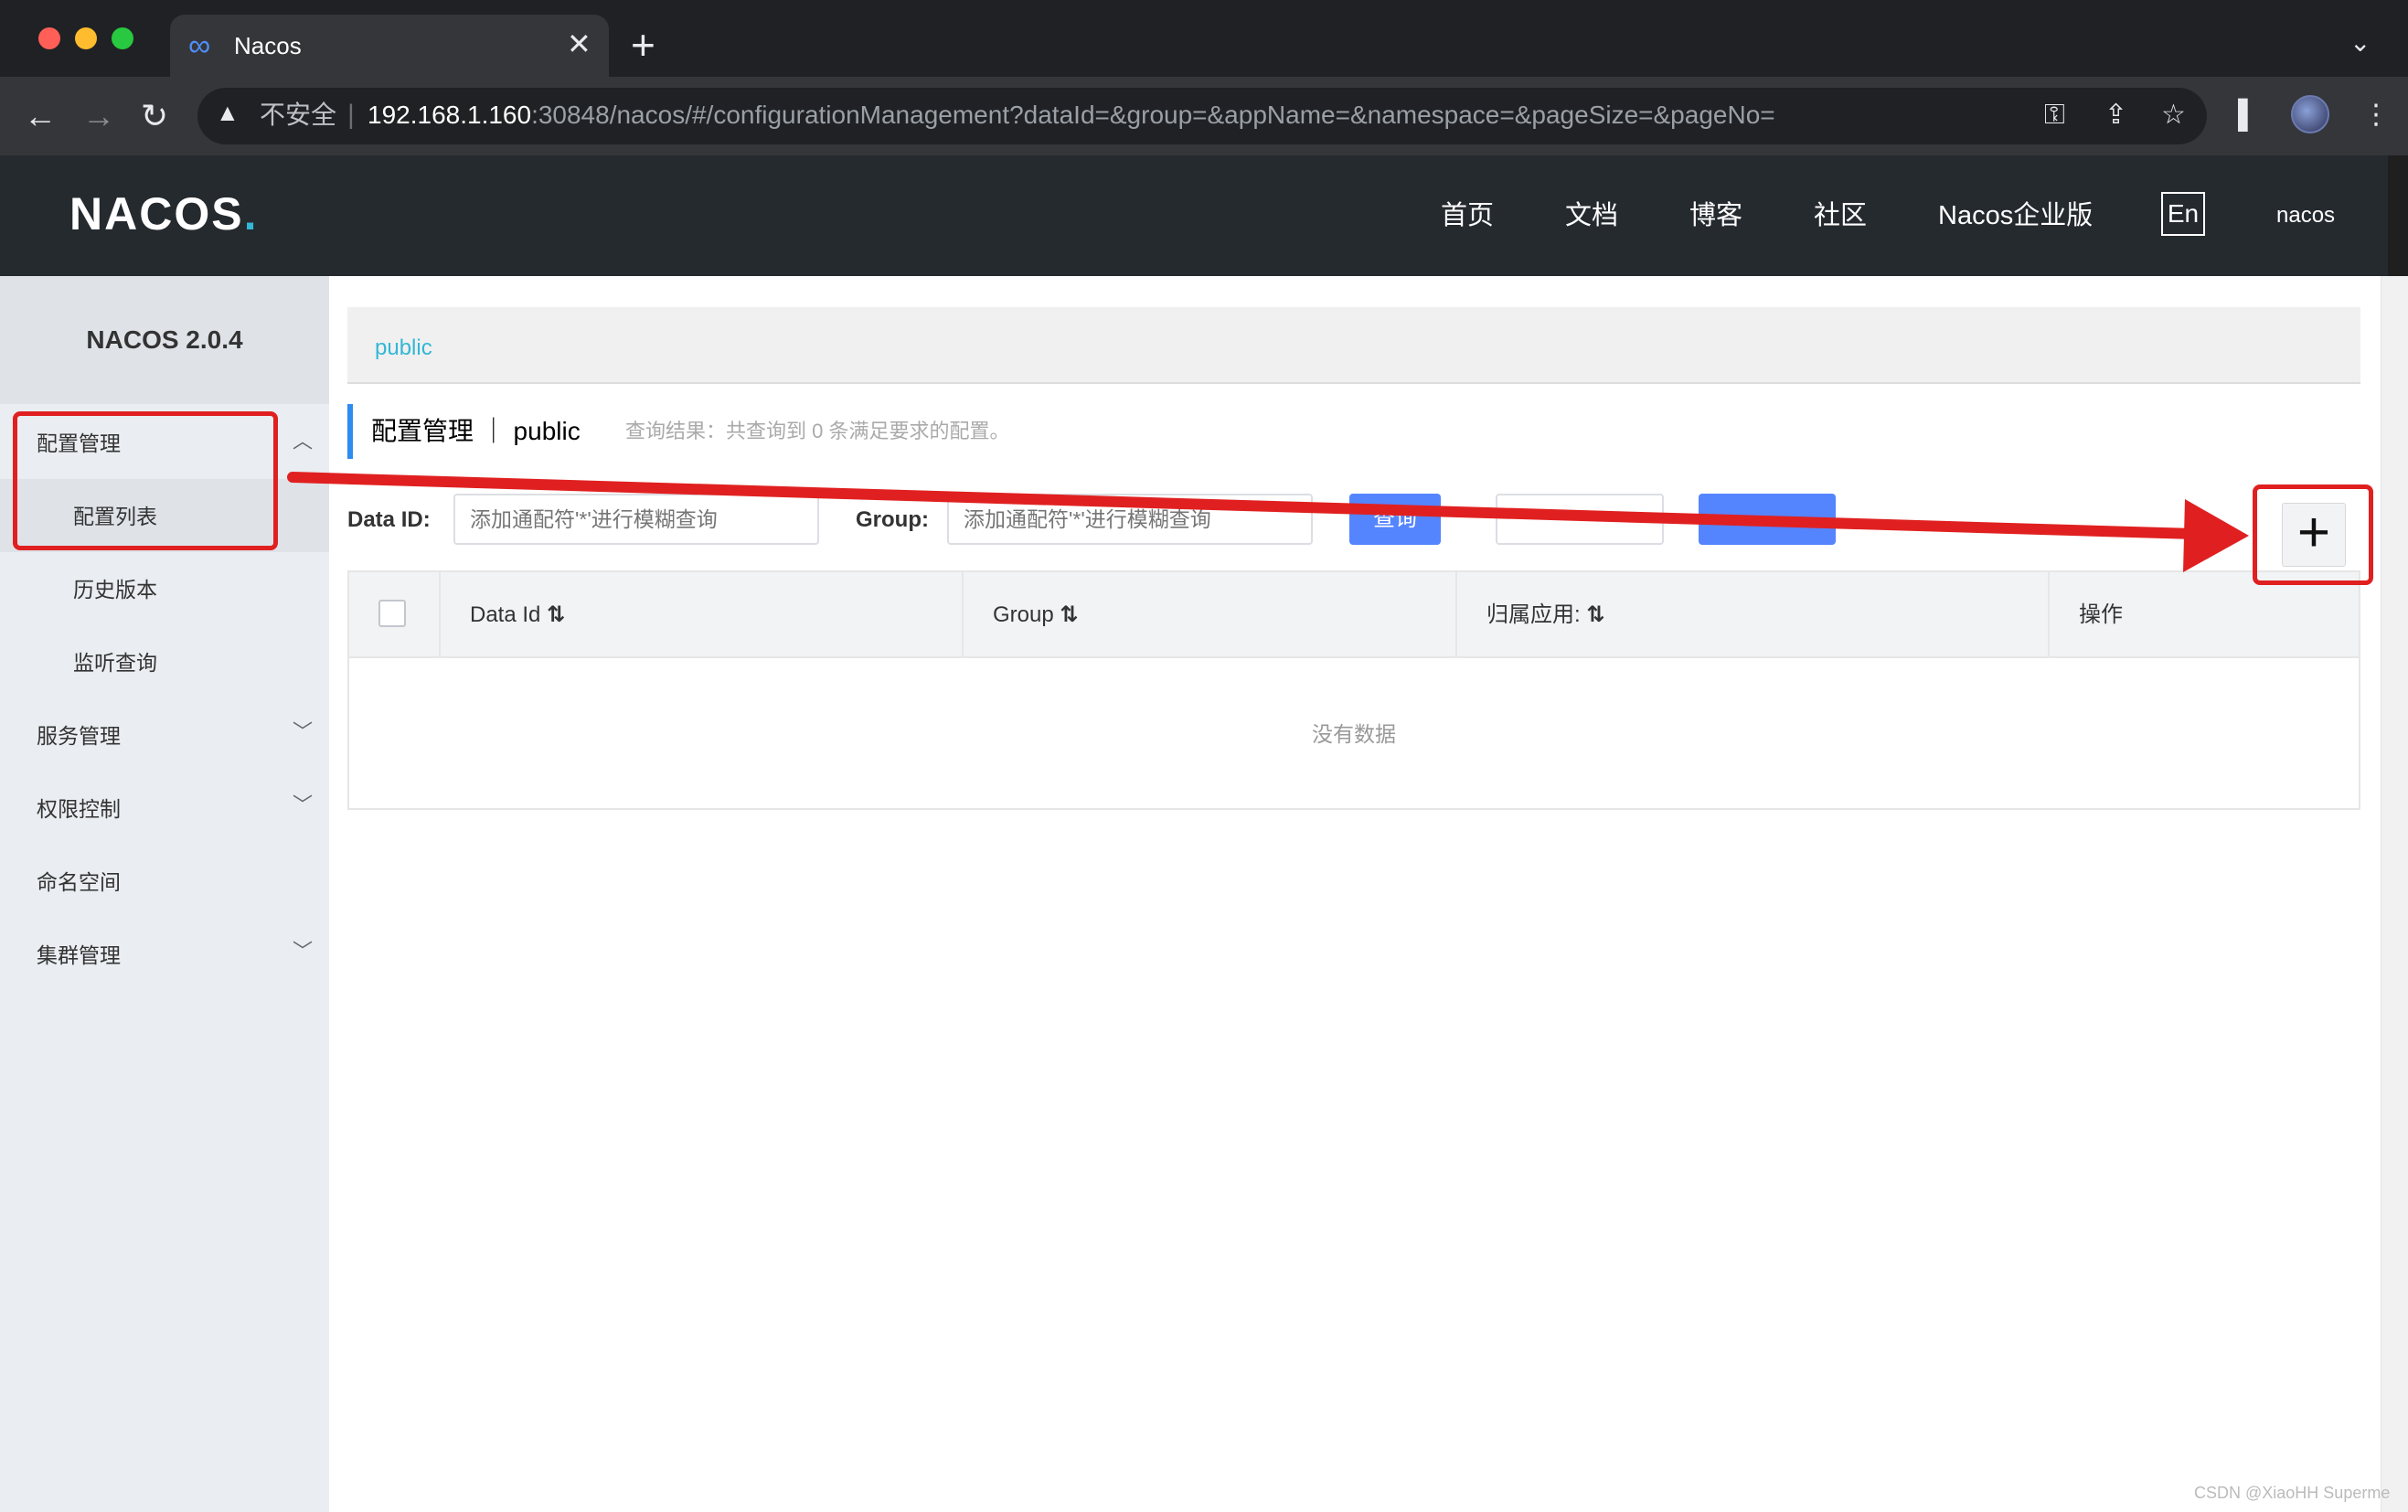 The height and width of the screenshot is (1512, 2408). I want to click on group-label: Group:, so click(892, 519).